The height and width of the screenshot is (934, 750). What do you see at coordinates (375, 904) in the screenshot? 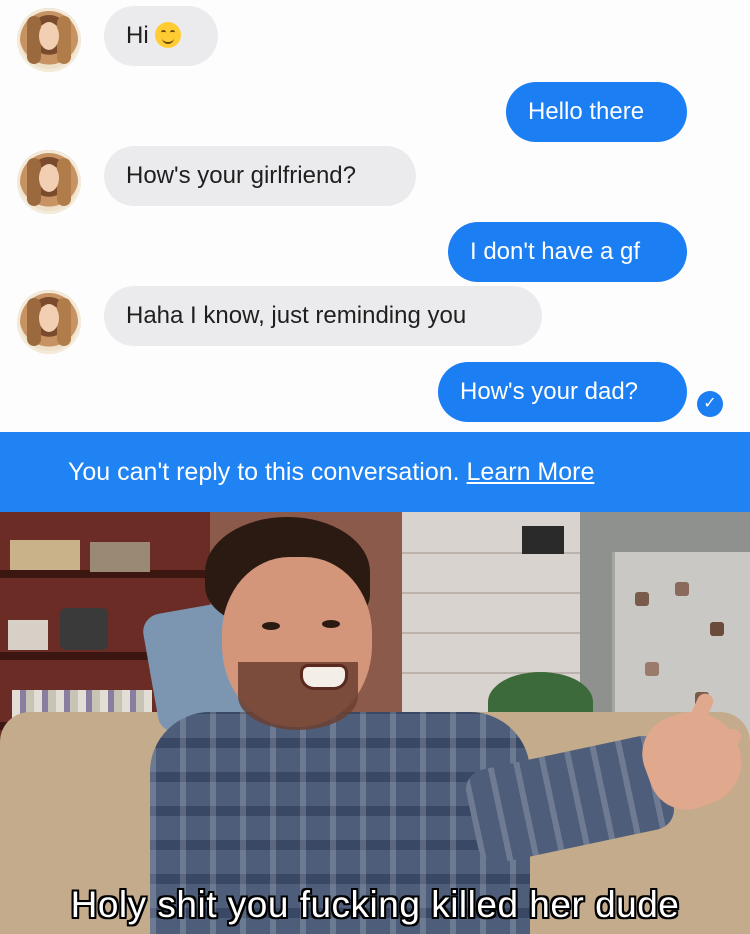
I see `meme-caption: Holy shit you fucking killed her dude` at bounding box center [375, 904].